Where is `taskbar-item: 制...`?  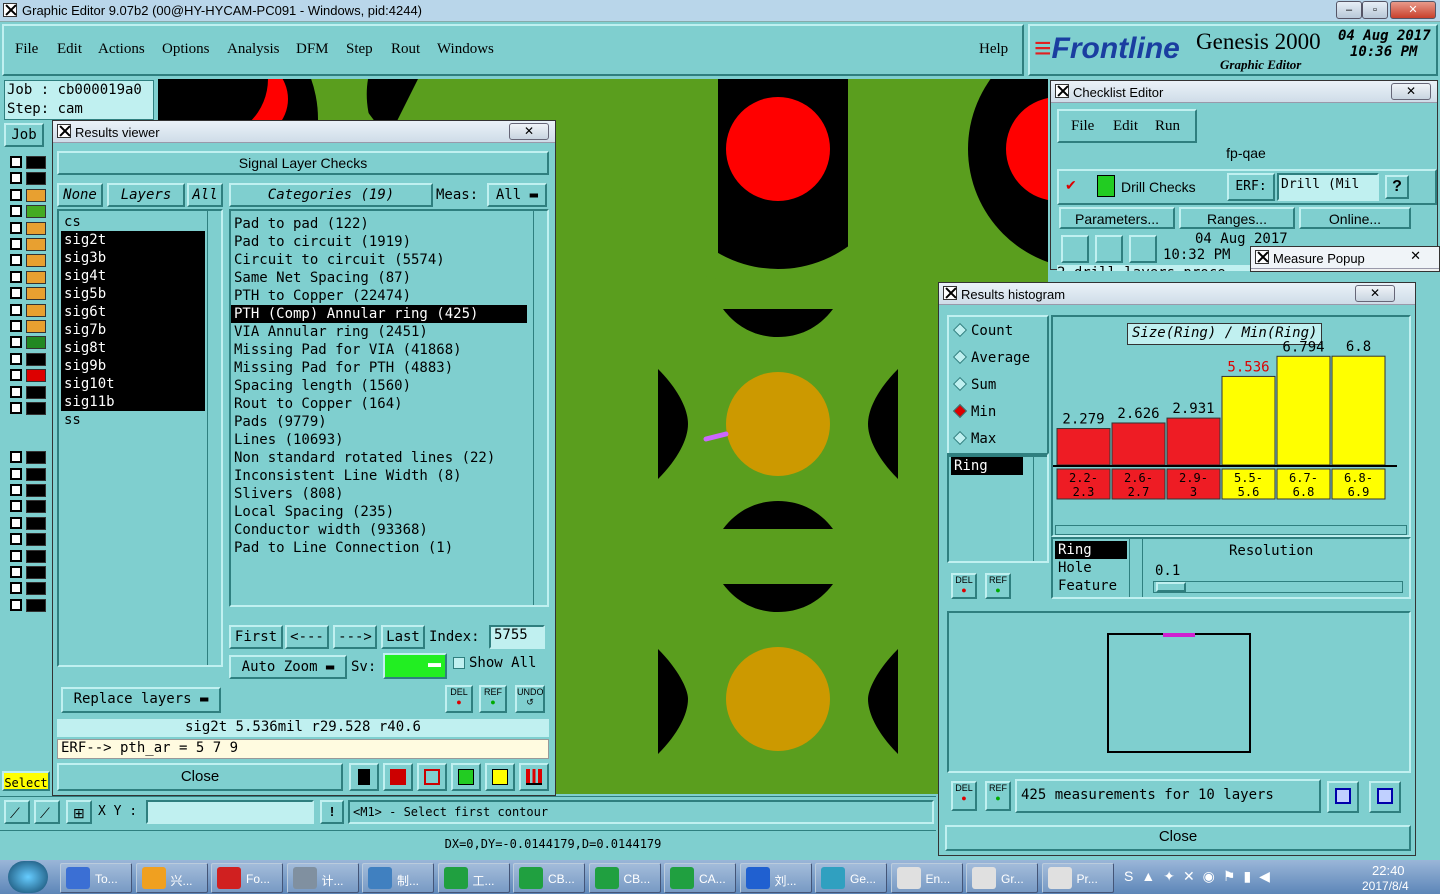 taskbar-item: 制... is located at coordinates (398, 878).